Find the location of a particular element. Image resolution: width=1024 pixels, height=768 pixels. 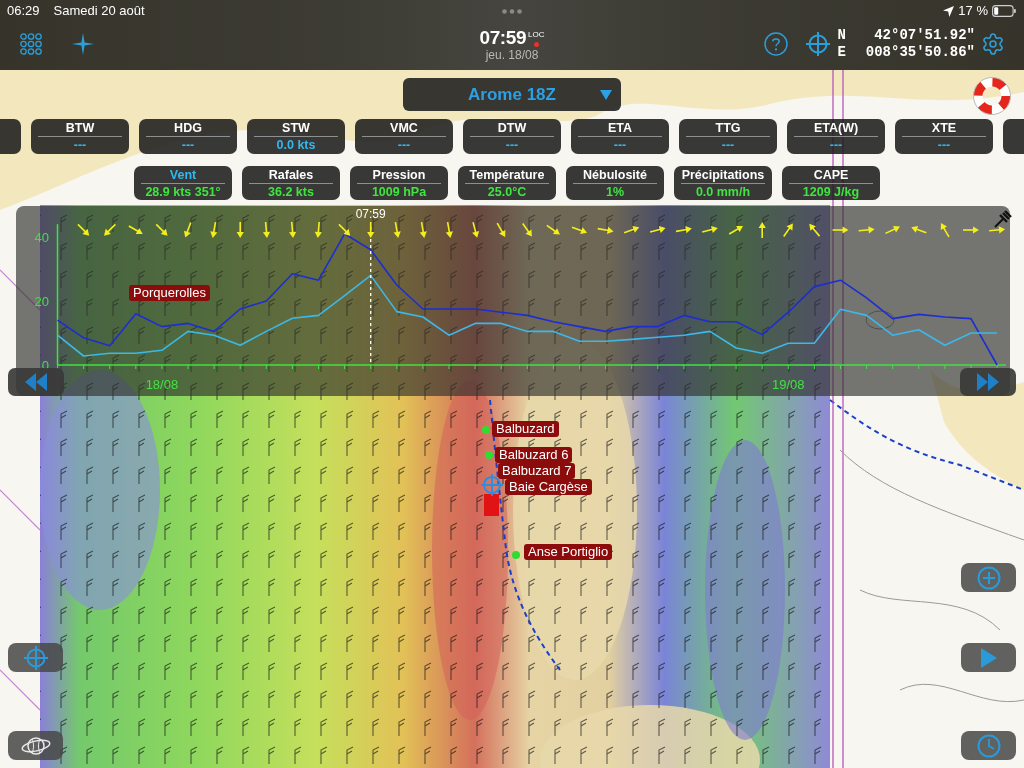

fast-forward-button is located at coordinates (988, 382).